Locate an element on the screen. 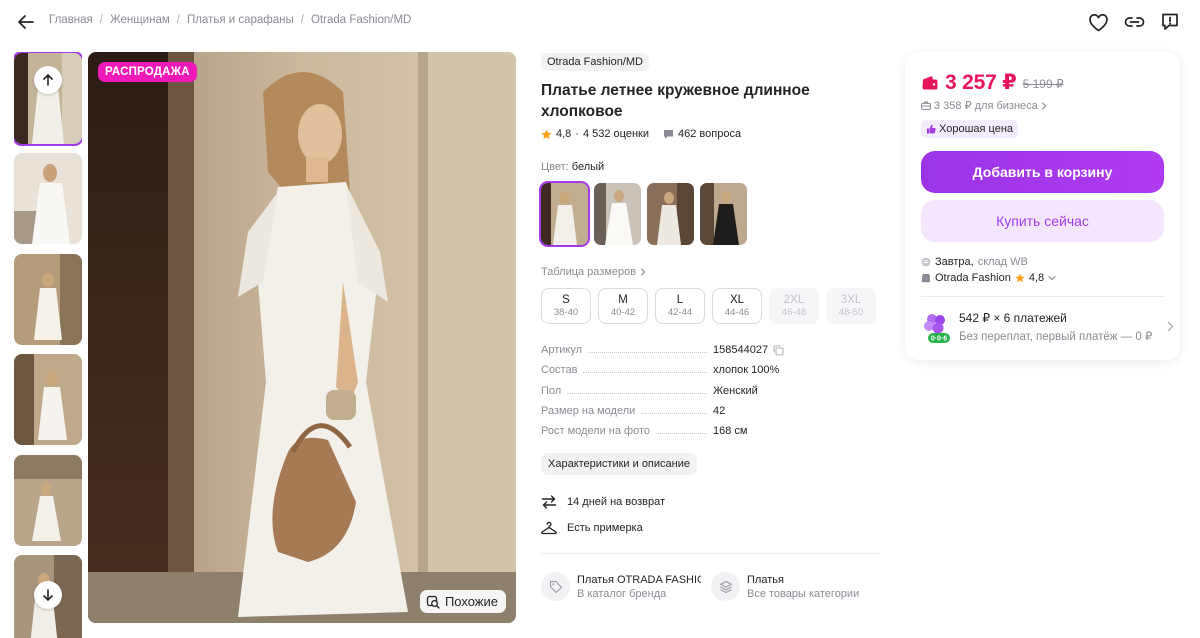 The width and height of the screenshot is (1200, 638). features-list: 14 дней на возврат Есть примерка is located at coordinates (711, 515).